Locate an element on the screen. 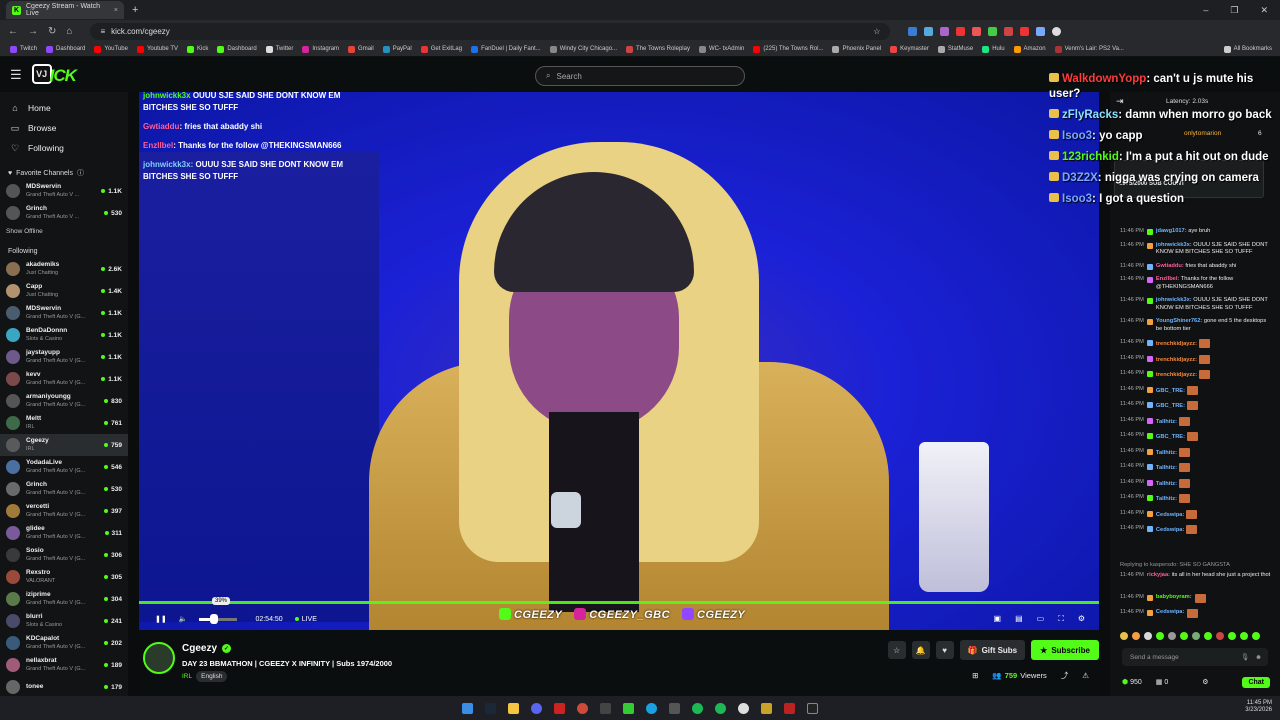 The height and width of the screenshot is (720, 1280). notification-bell-button: 🔔 is located at coordinates (920, 650).